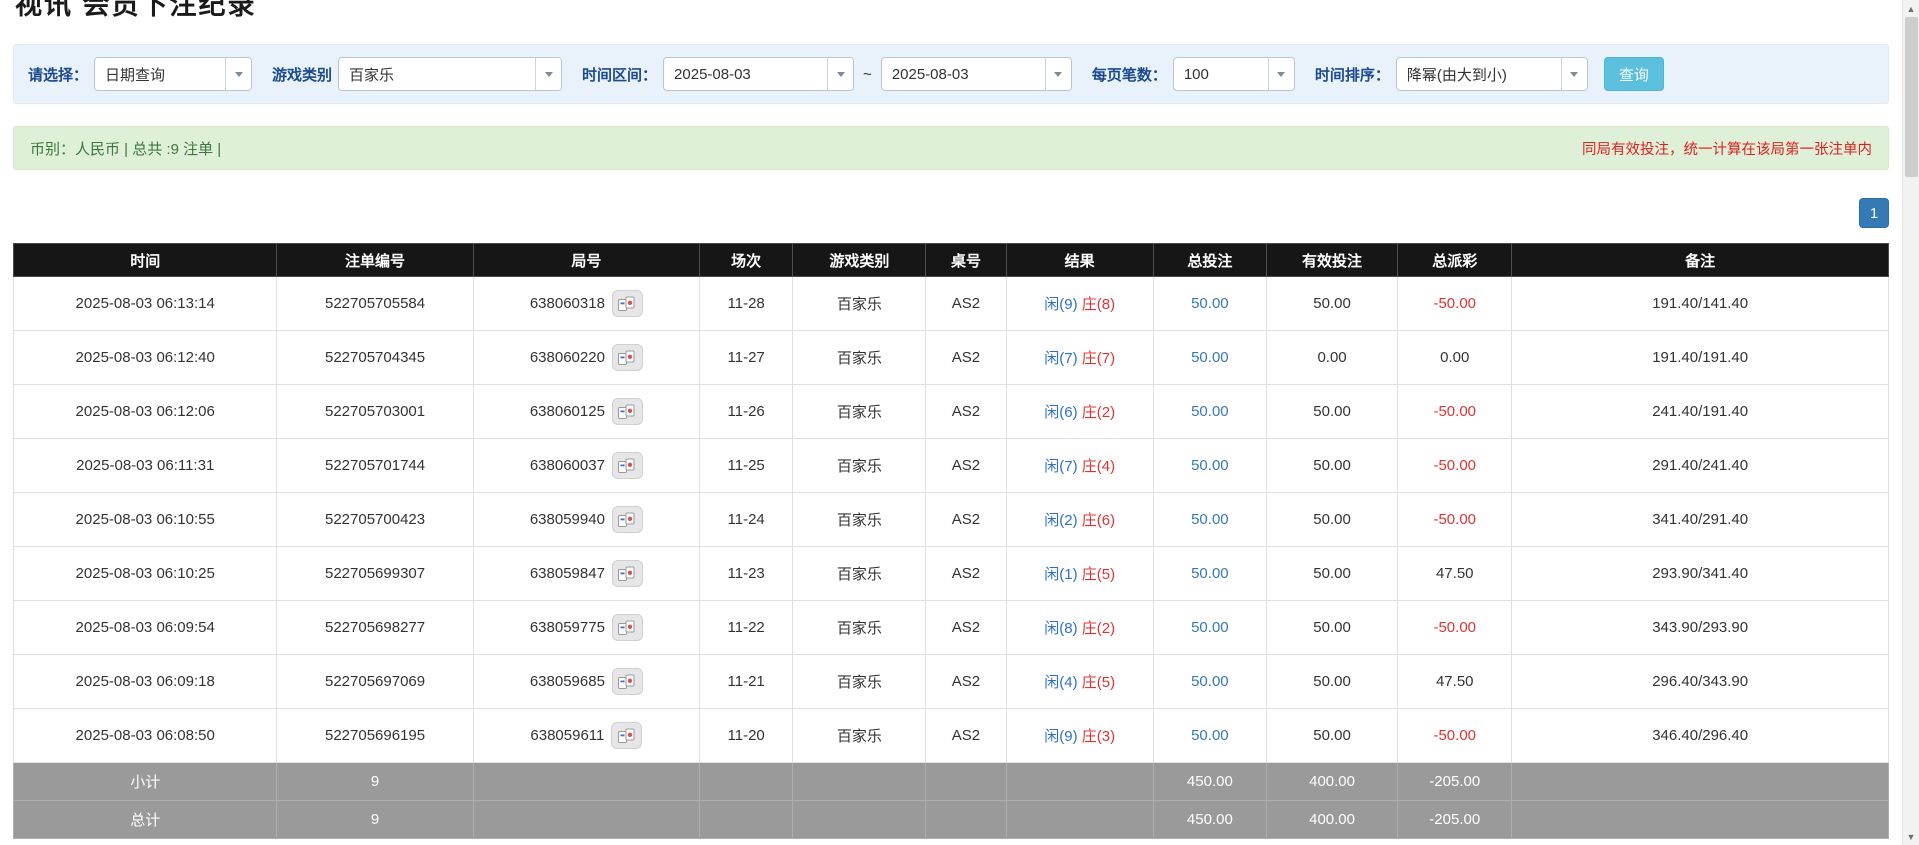 The image size is (1919, 845). Describe the element at coordinates (1233, 74) in the screenshot. I see `page-size-select: 100` at that location.